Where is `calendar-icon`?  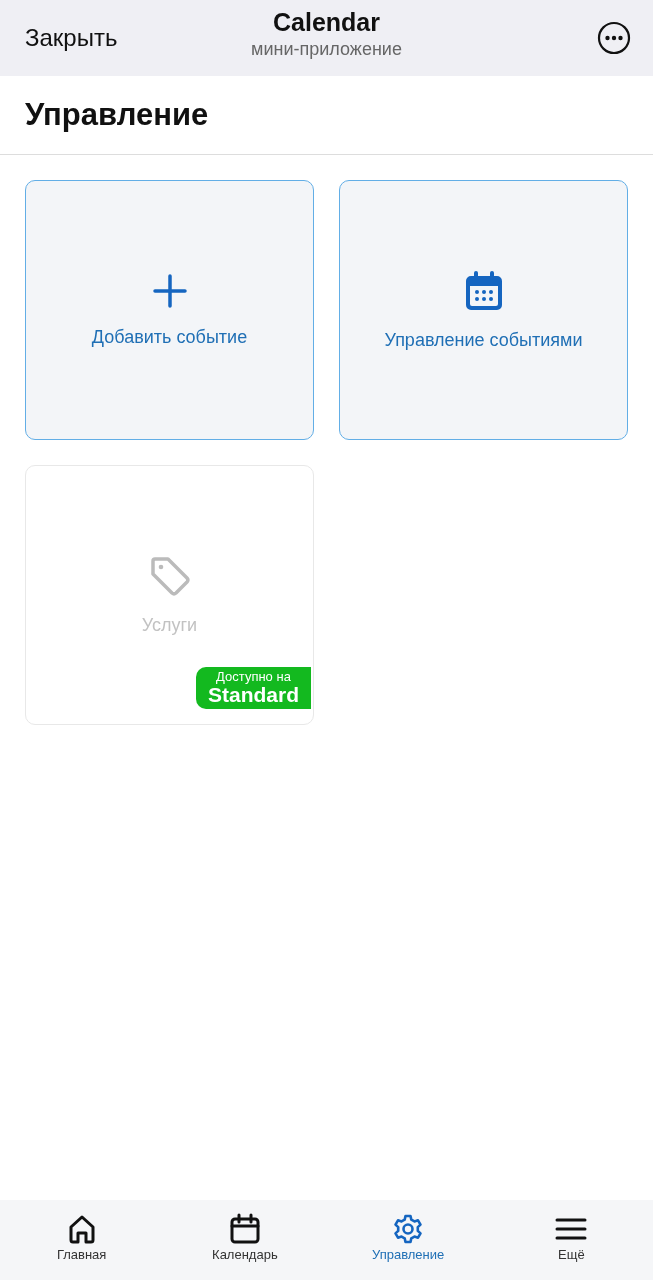
calendar-icon is located at coordinates (244, 1228).